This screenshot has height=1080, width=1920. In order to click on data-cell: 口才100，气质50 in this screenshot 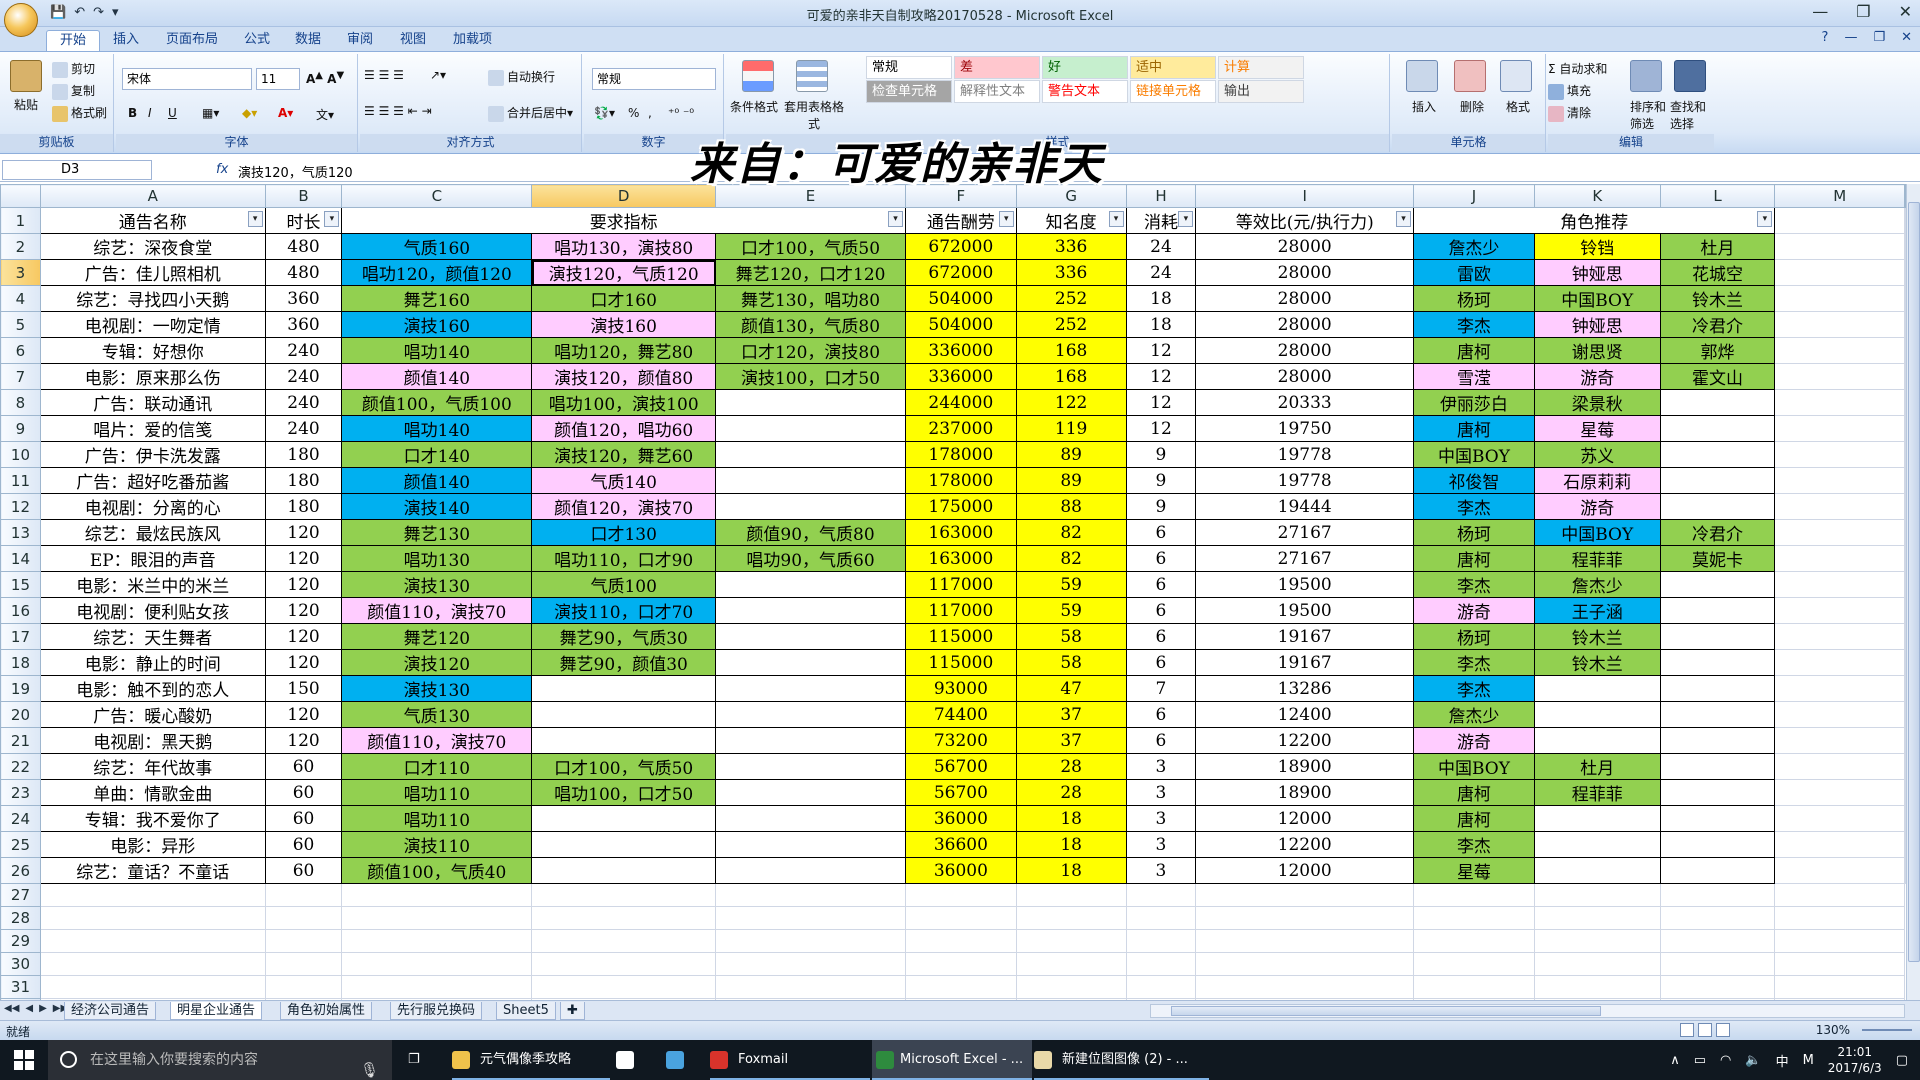, I will do `click(624, 766)`.